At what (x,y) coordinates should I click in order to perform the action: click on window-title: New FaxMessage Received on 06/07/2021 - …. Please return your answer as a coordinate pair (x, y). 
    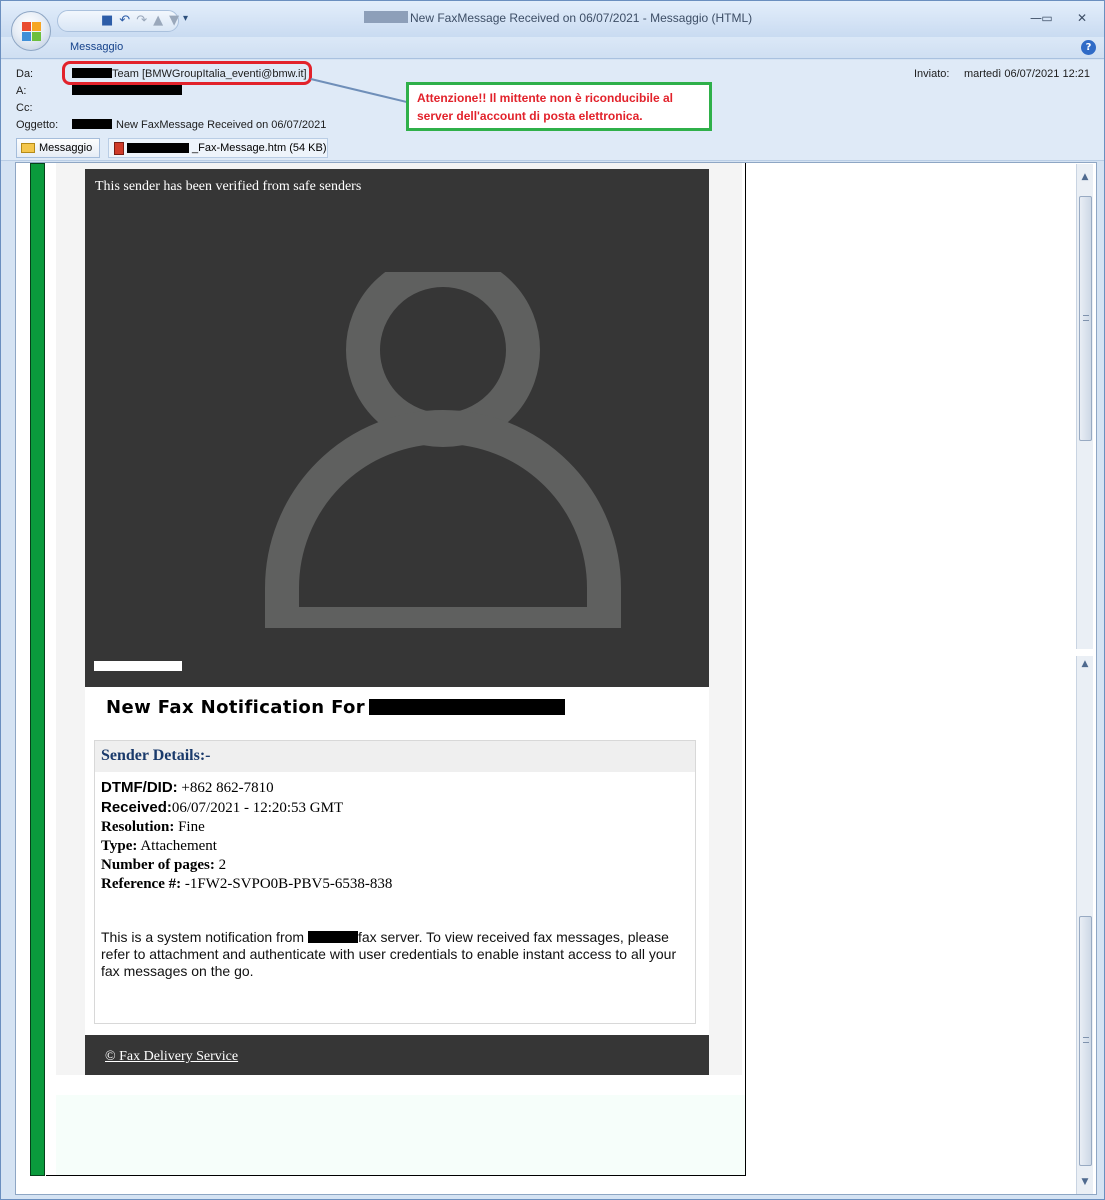
    Looking at the image, I should click on (558, 18).